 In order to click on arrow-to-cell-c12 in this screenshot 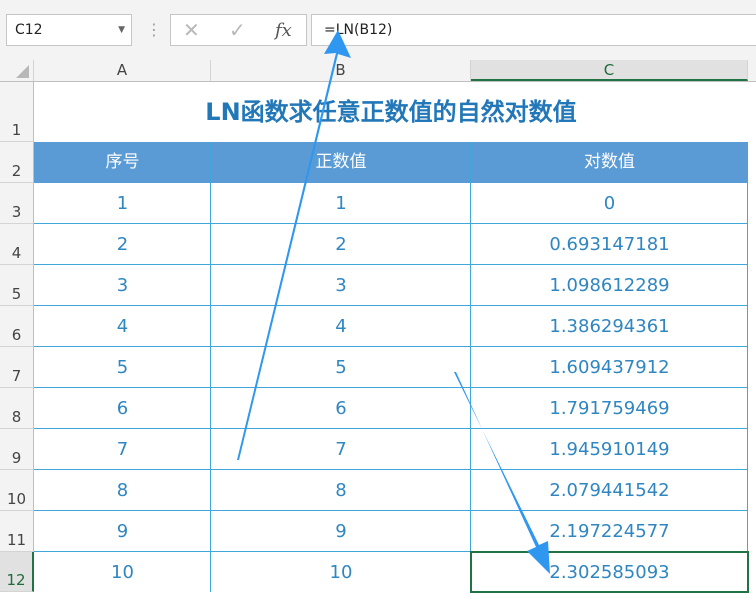, I will do `click(502, 473)`.